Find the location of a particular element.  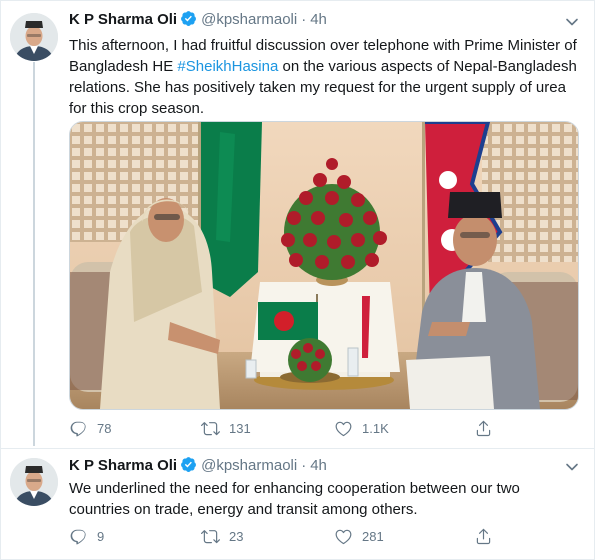

retweet-button: 23 is located at coordinates (222, 536).